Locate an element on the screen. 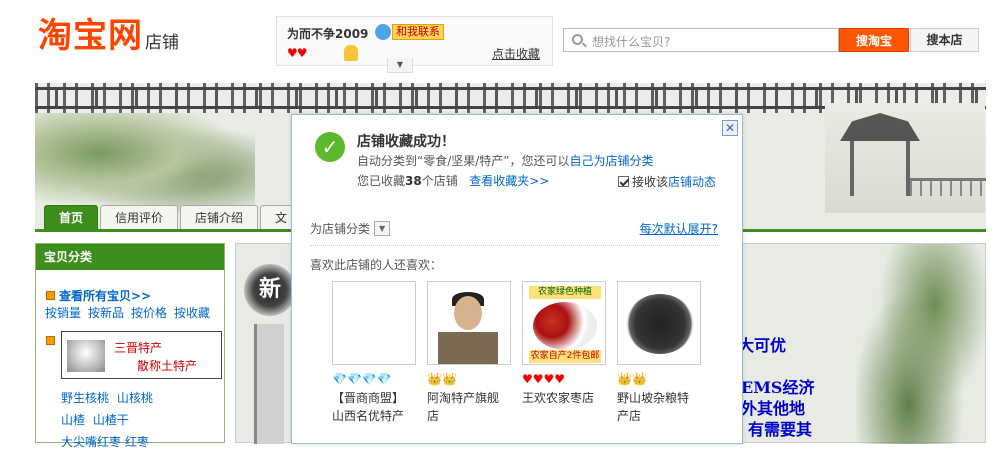 Image resolution: width=1006 pixels, height=453 pixels. count-prefix: 您已收藏 is located at coordinates (381, 181).